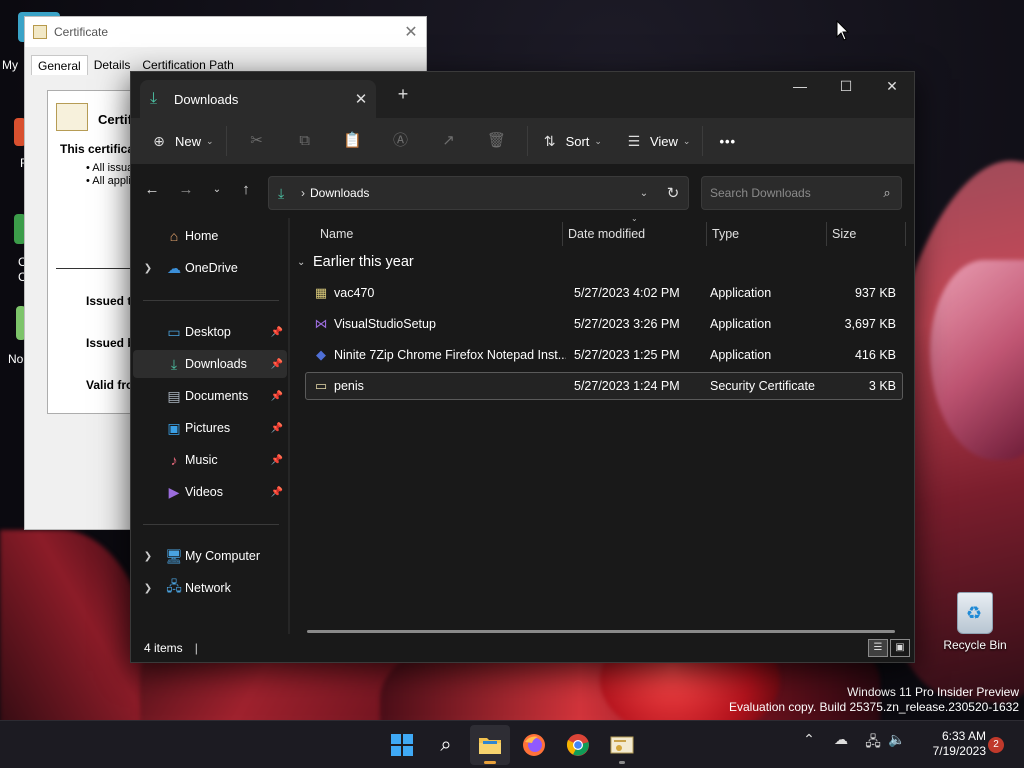 The width and height of the screenshot is (1024, 768). Describe the element at coordinates (897, 739) in the screenshot. I see `volume-icon: 🔈` at that location.